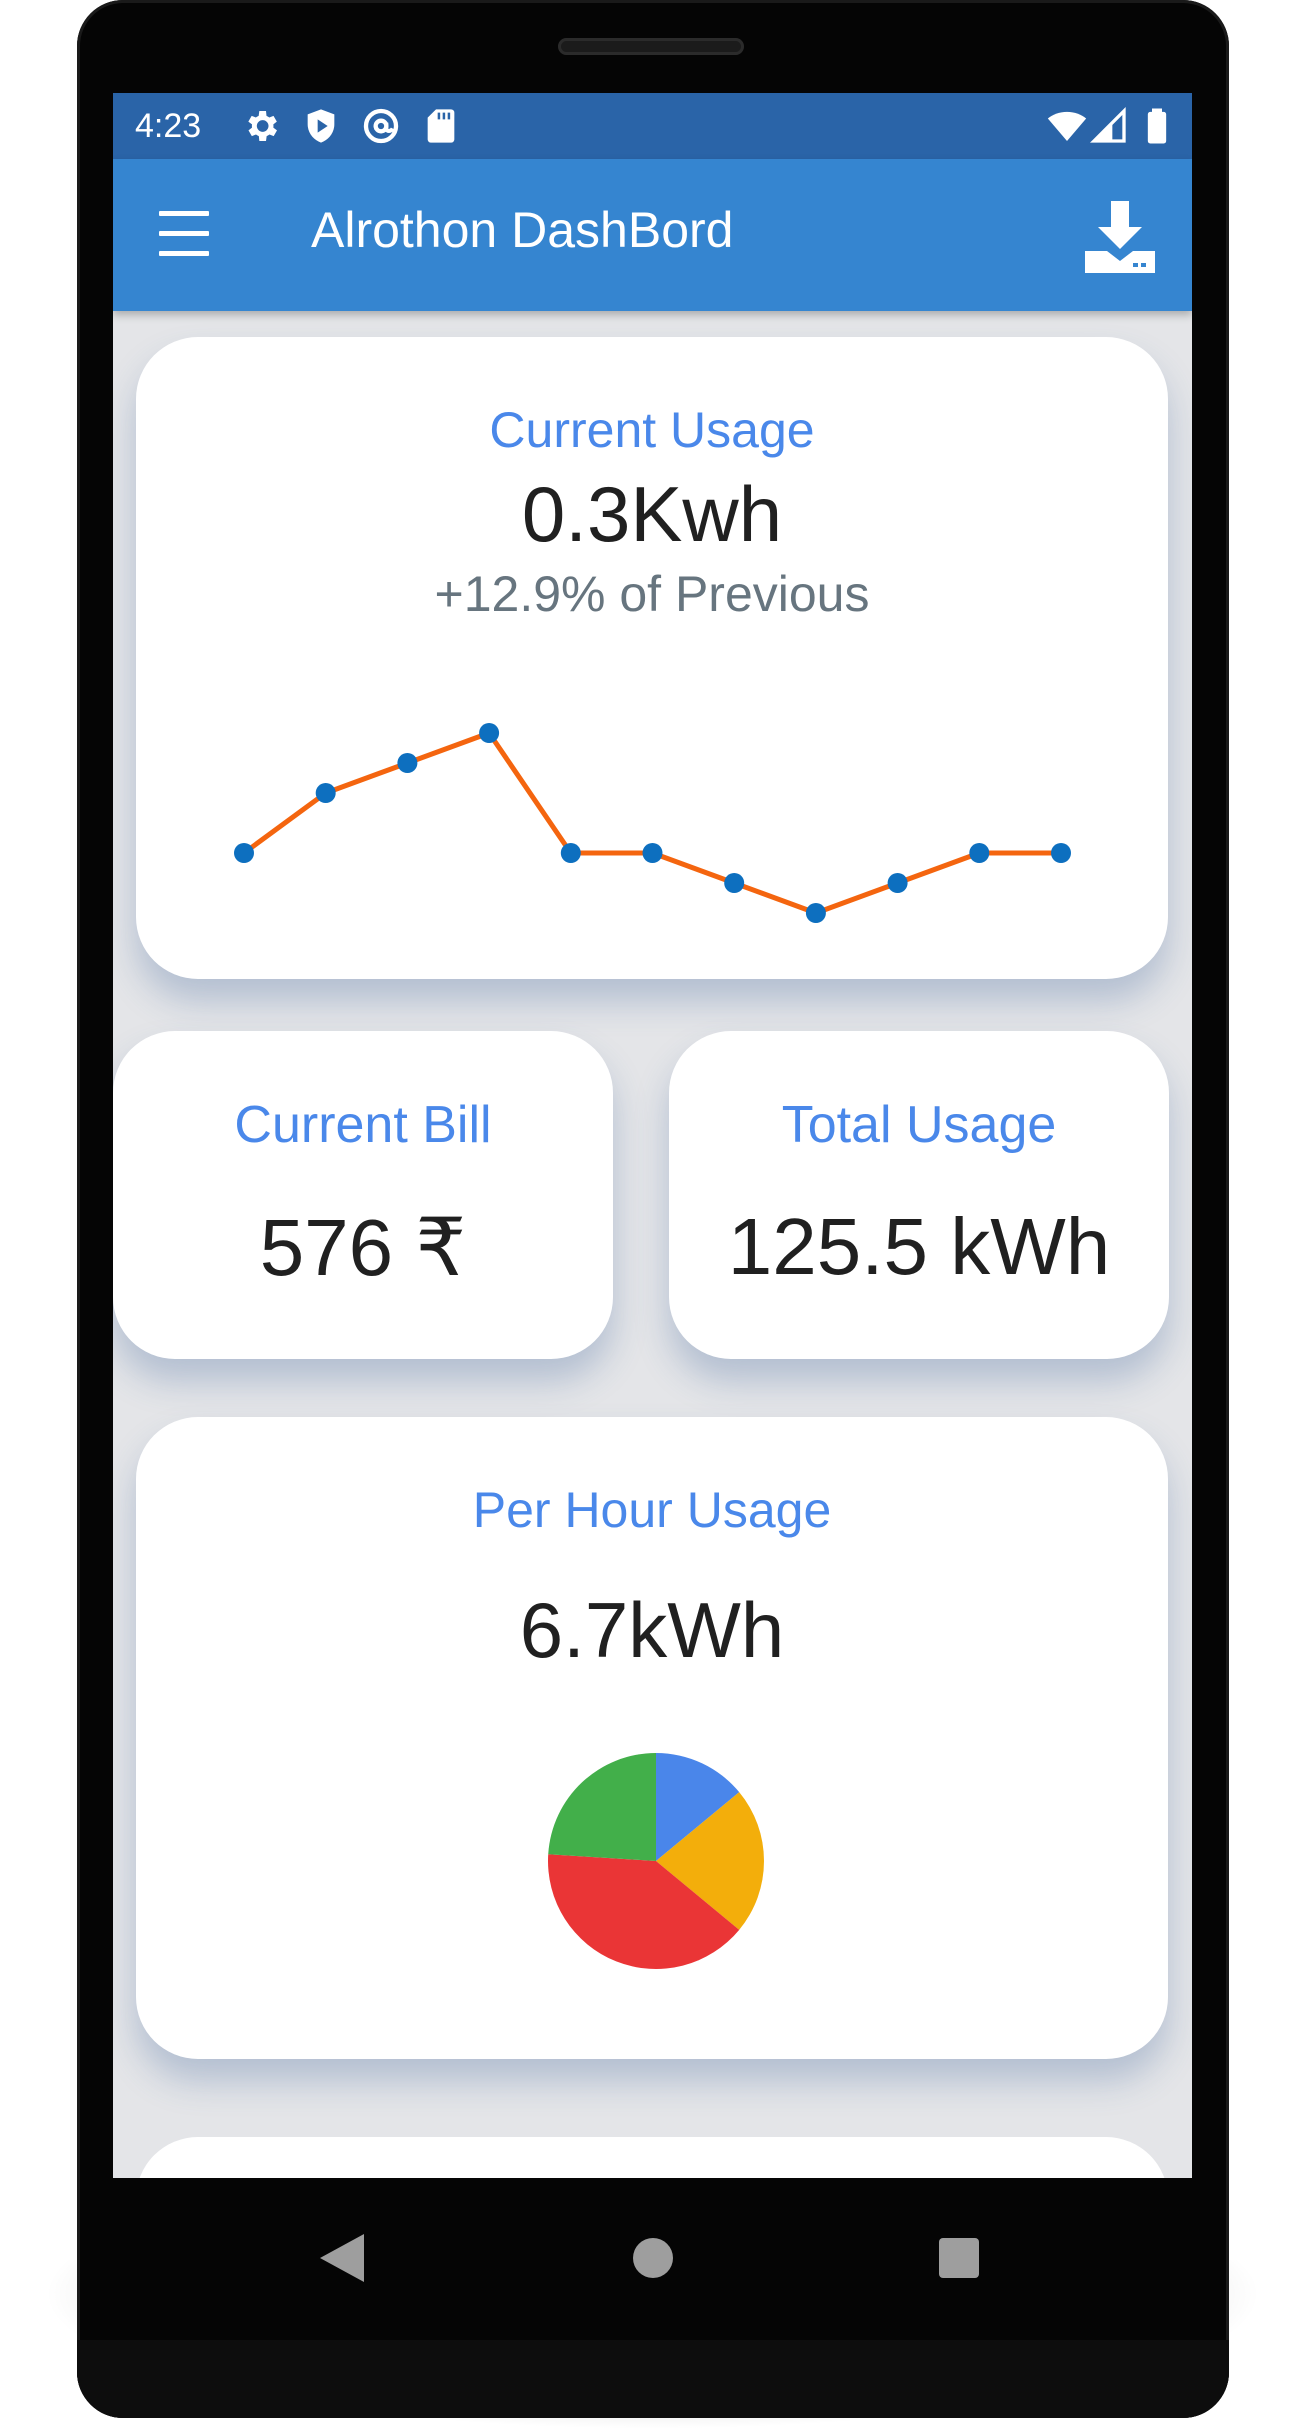 The height and width of the screenshot is (2430, 1305). What do you see at coordinates (184, 235) in the screenshot?
I see `hamburger-menu-icon` at bounding box center [184, 235].